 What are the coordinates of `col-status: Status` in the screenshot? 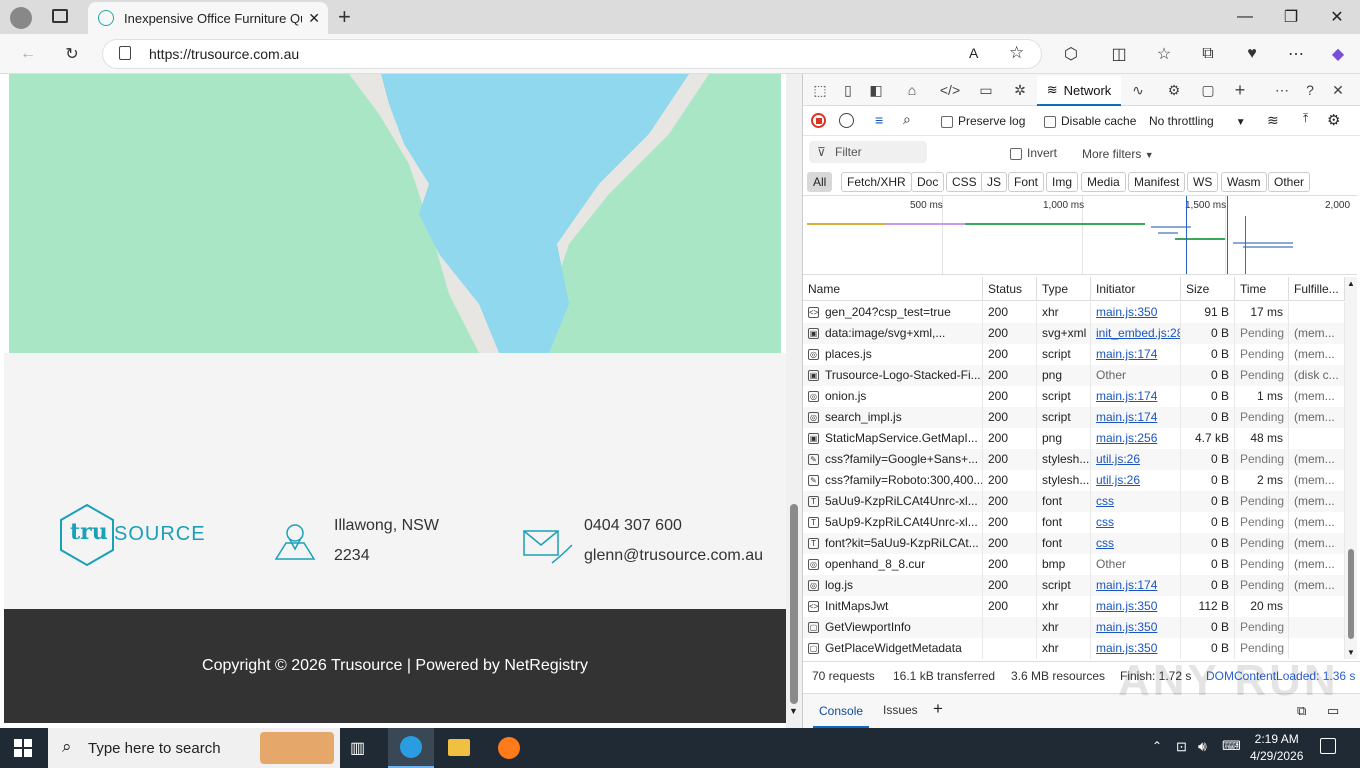 It's located at (1010, 289).